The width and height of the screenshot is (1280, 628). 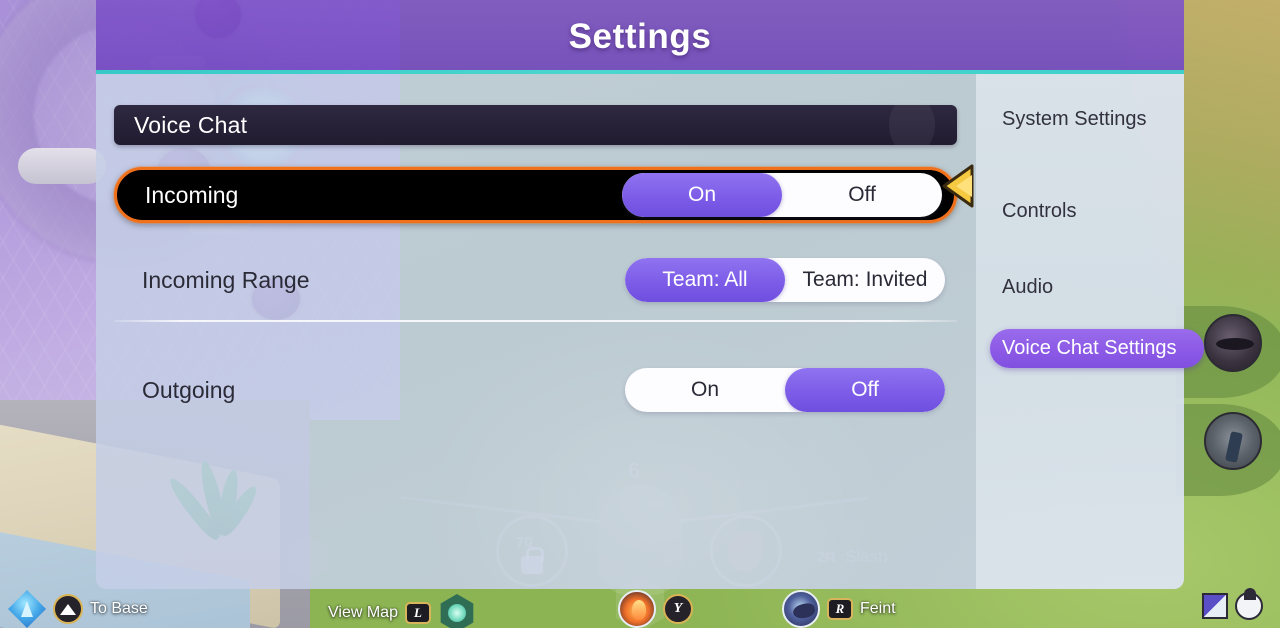 What do you see at coordinates (535, 280) in the screenshot?
I see `setting-row-incoming-range: Incoming Range Team: All Team: Invited` at bounding box center [535, 280].